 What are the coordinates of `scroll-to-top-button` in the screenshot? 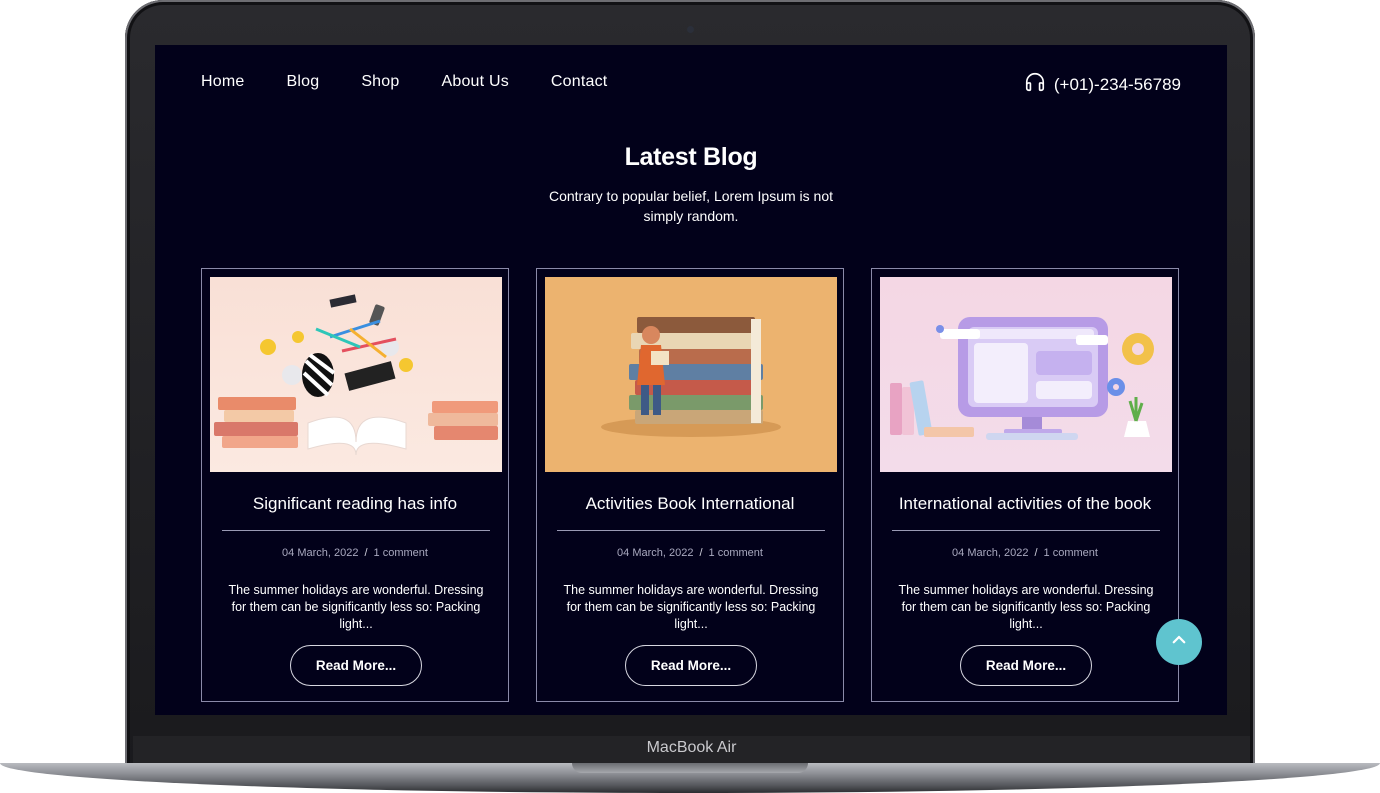 It's located at (1179, 642).